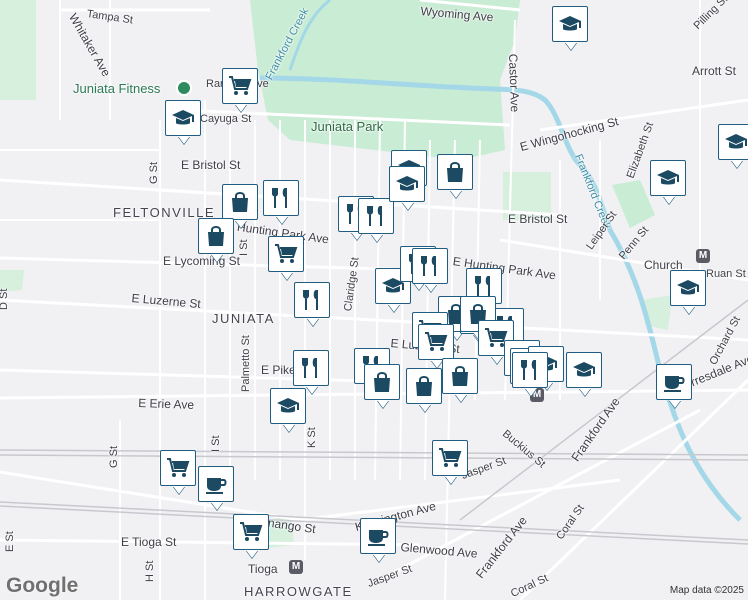 This screenshot has width=748, height=600. I want to click on neighborhood-label: JUNIATA, so click(243, 318).